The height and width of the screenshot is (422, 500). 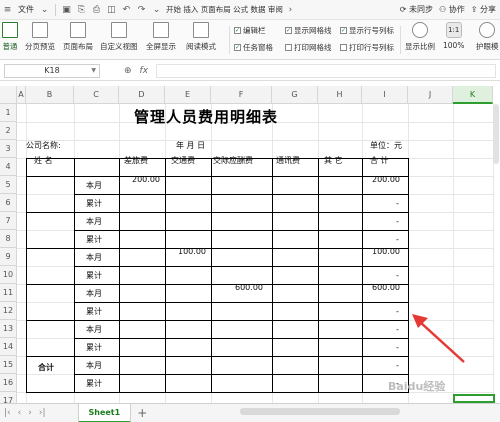 I want to click on arrow-shaft, so click(x=442, y=342).